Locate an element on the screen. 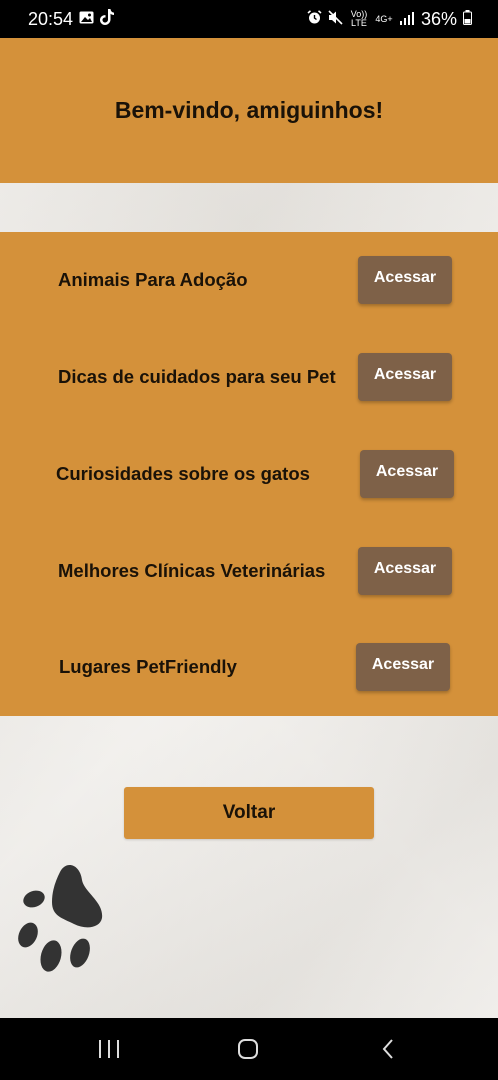 The height and width of the screenshot is (1080, 498). menu-item-label: Melhores Clínicas Veterinárias is located at coordinates (192, 570).